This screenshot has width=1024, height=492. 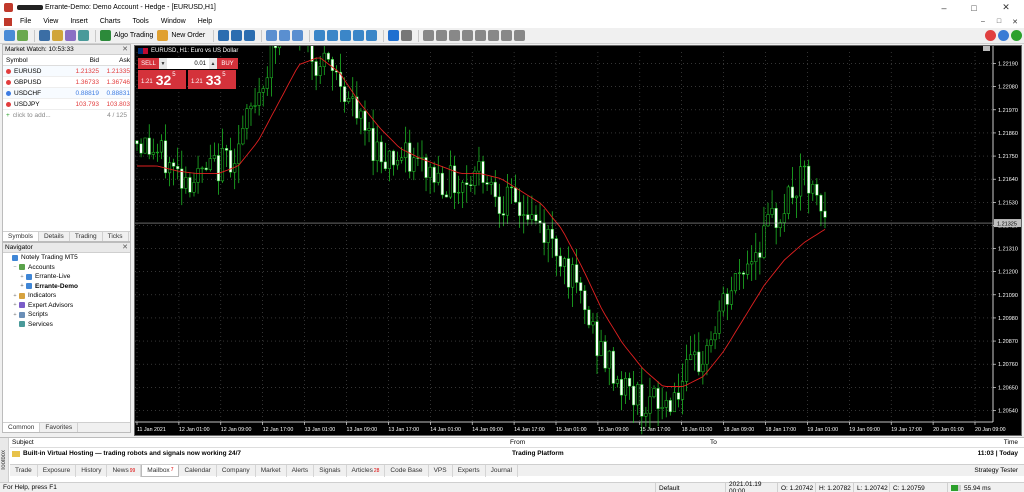 I want to click on market-watch-row: GBPUSD 1.36733 1.36746, so click(x=66, y=82).